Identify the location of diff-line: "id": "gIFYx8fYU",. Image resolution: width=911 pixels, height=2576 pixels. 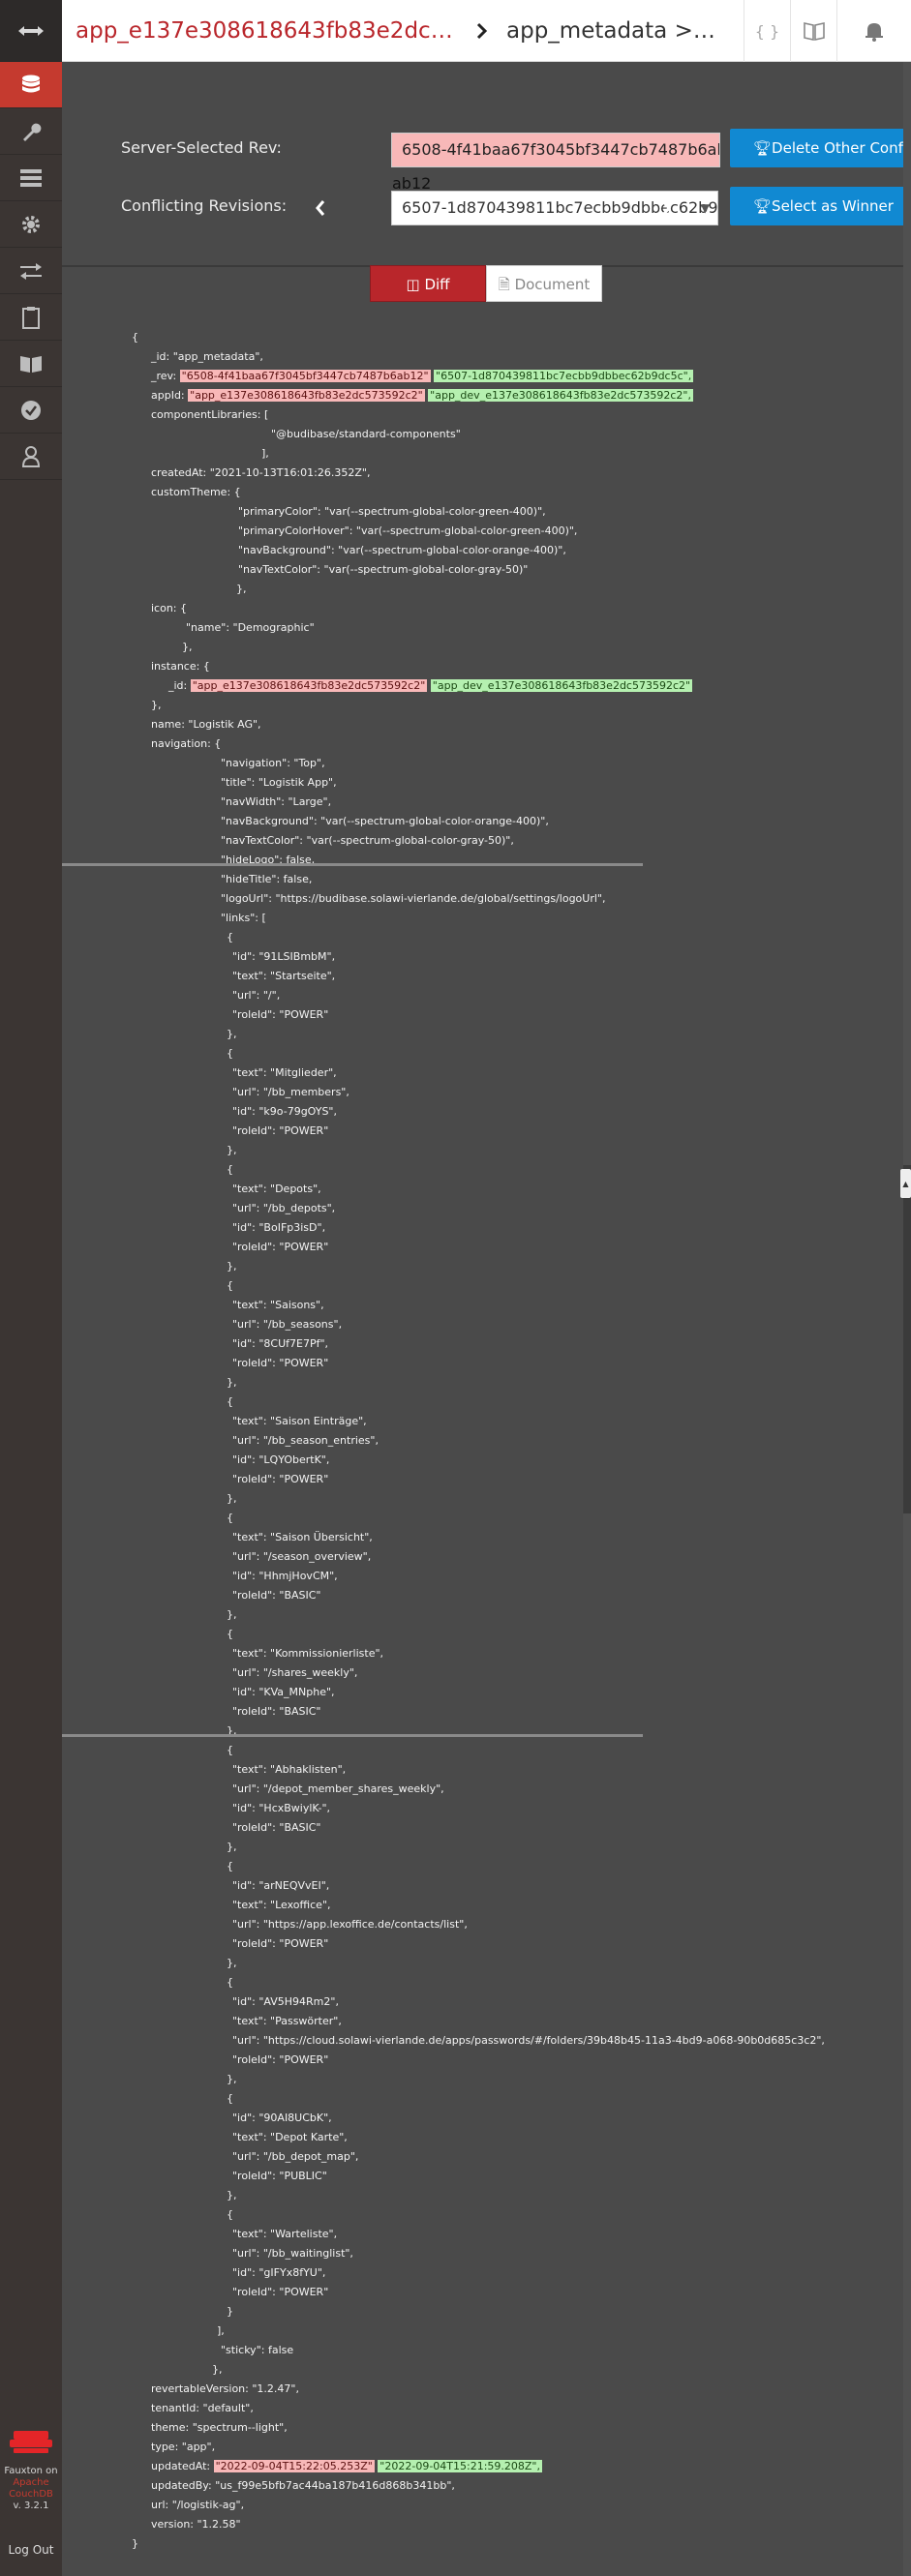
(278, 2273).